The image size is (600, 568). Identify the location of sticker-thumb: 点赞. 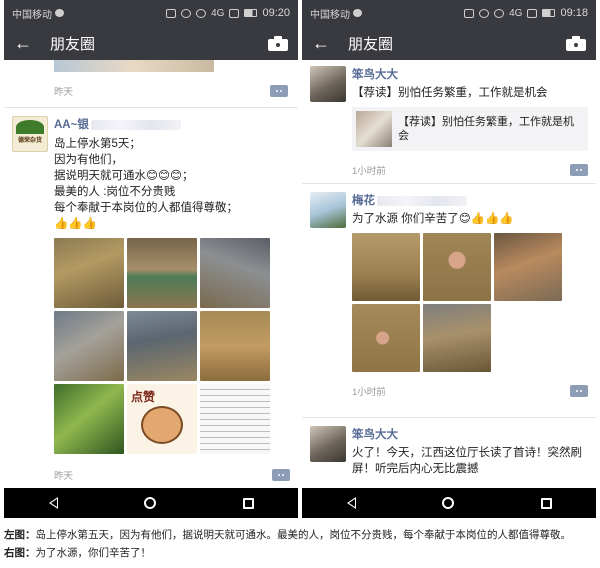
(162, 419).